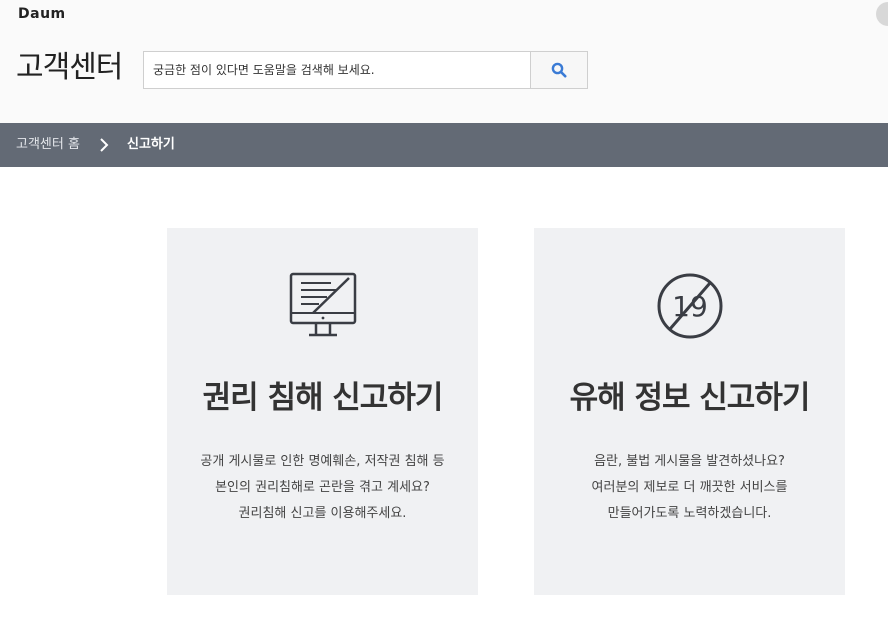 The image size is (888, 633). What do you see at coordinates (69, 68) in the screenshot?
I see `page-title: 고객센터` at bounding box center [69, 68].